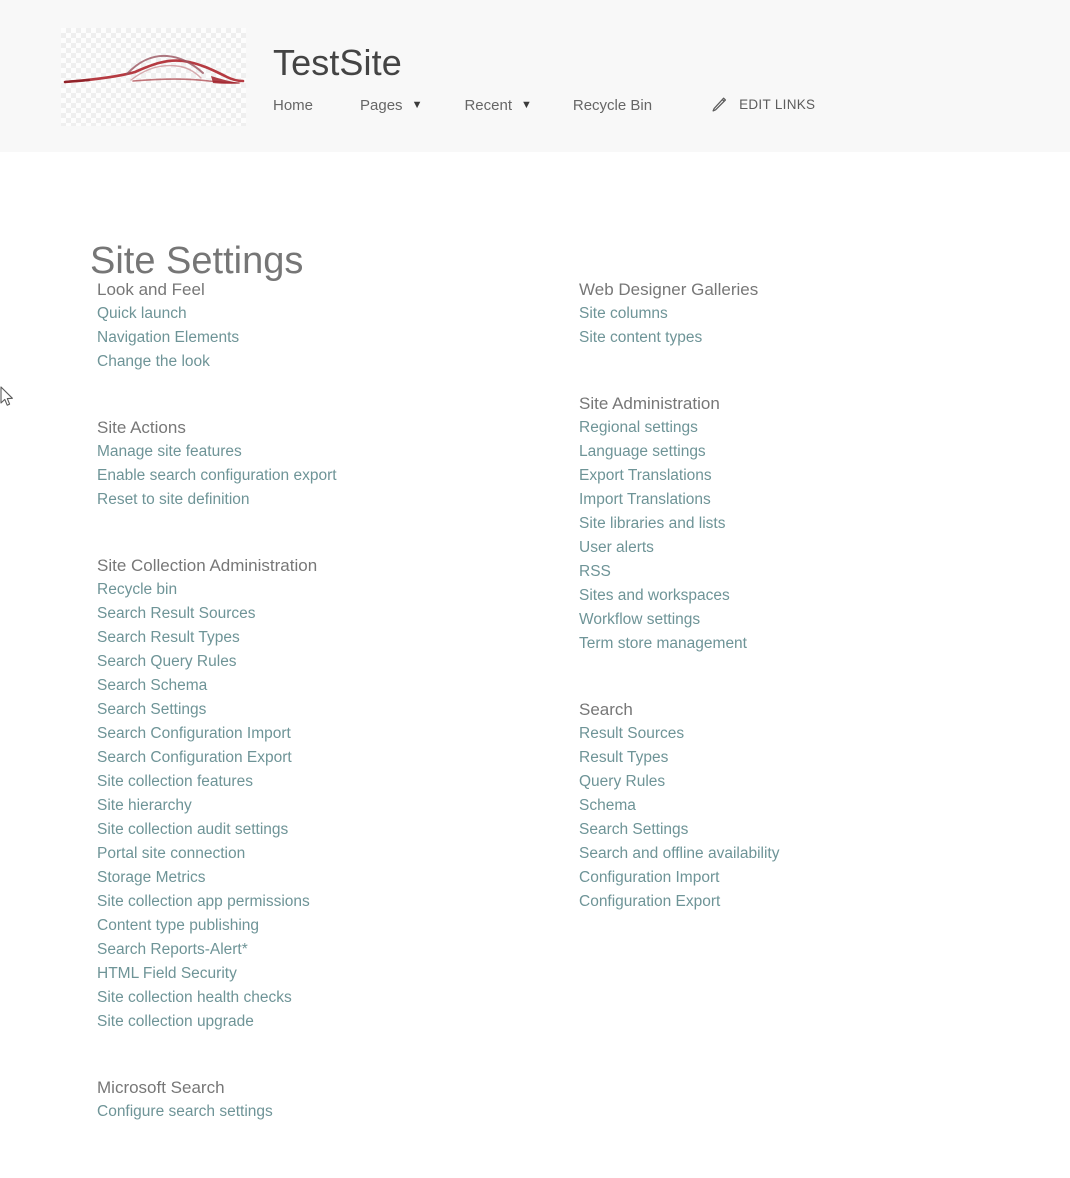 The image size is (1070, 1178). Describe the element at coordinates (669, 289) in the screenshot. I see `settings-group-heading: Web Designer Galleries` at that location.